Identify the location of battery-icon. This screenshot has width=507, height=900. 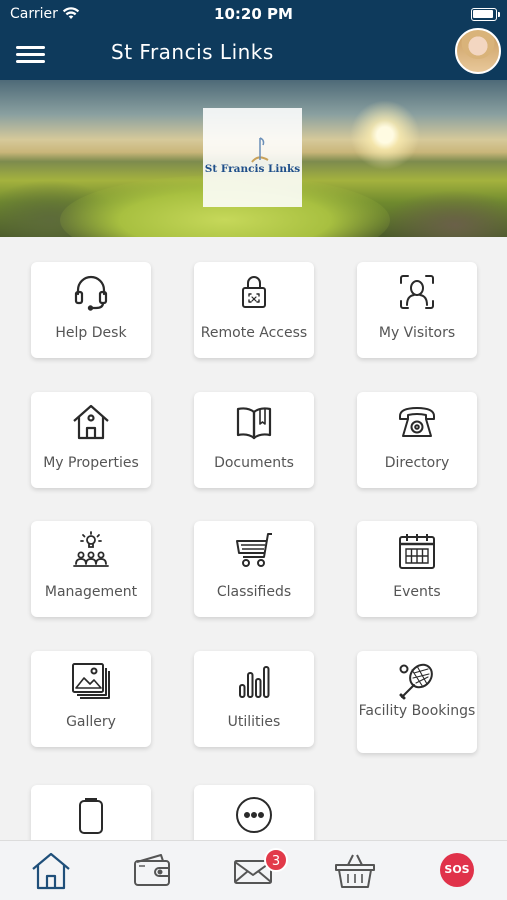
(485, 14).